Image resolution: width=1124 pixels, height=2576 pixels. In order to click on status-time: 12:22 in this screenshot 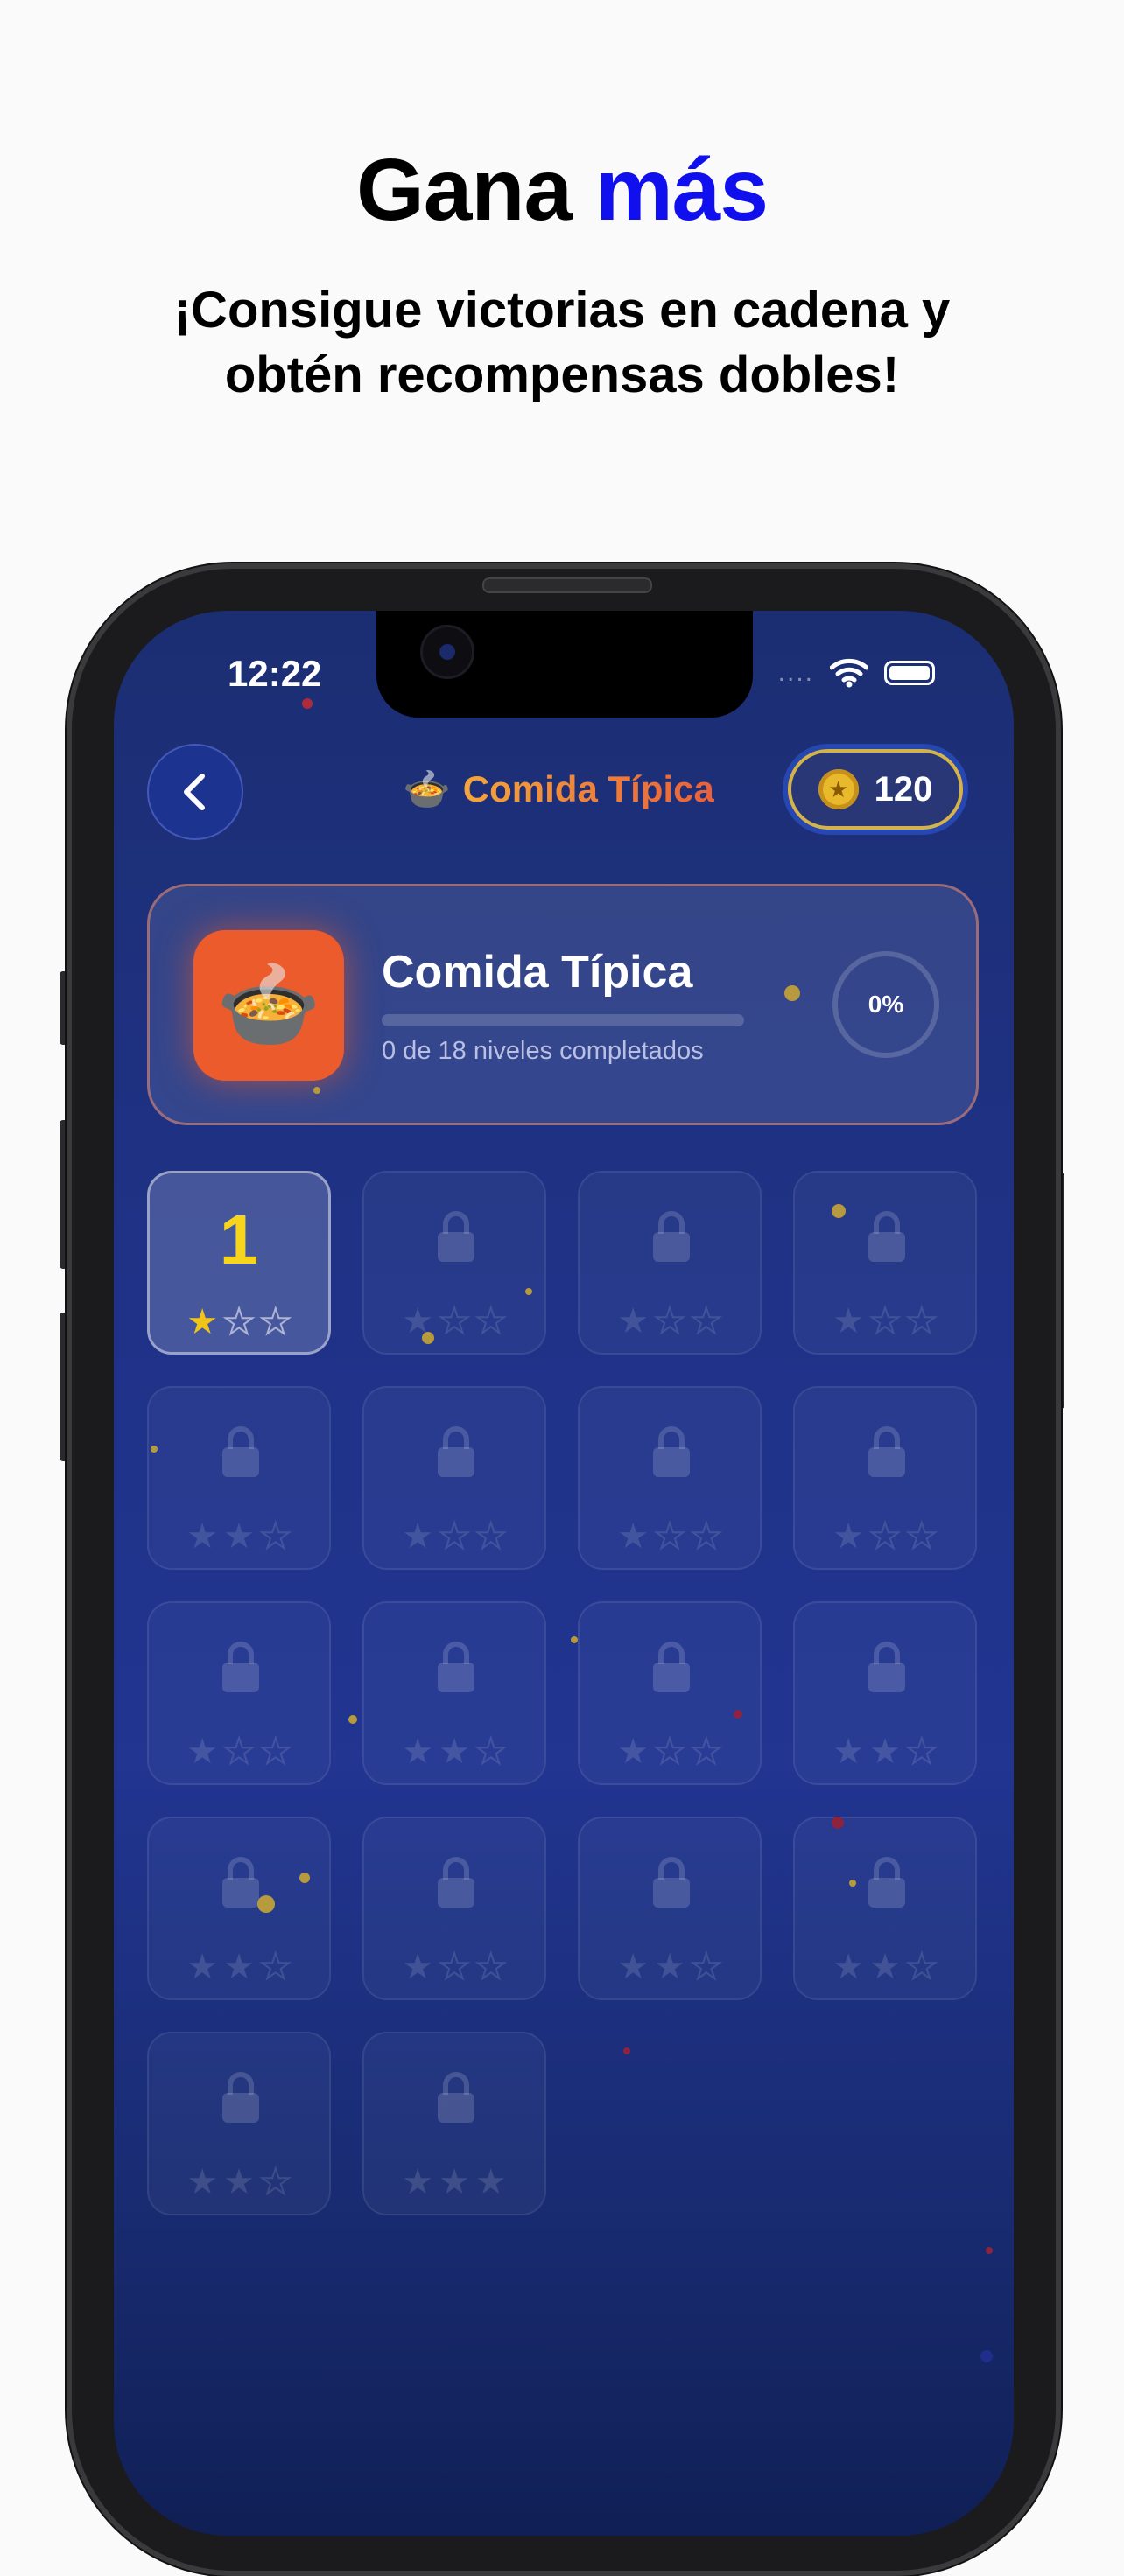, I will do `click(275, 673)`.